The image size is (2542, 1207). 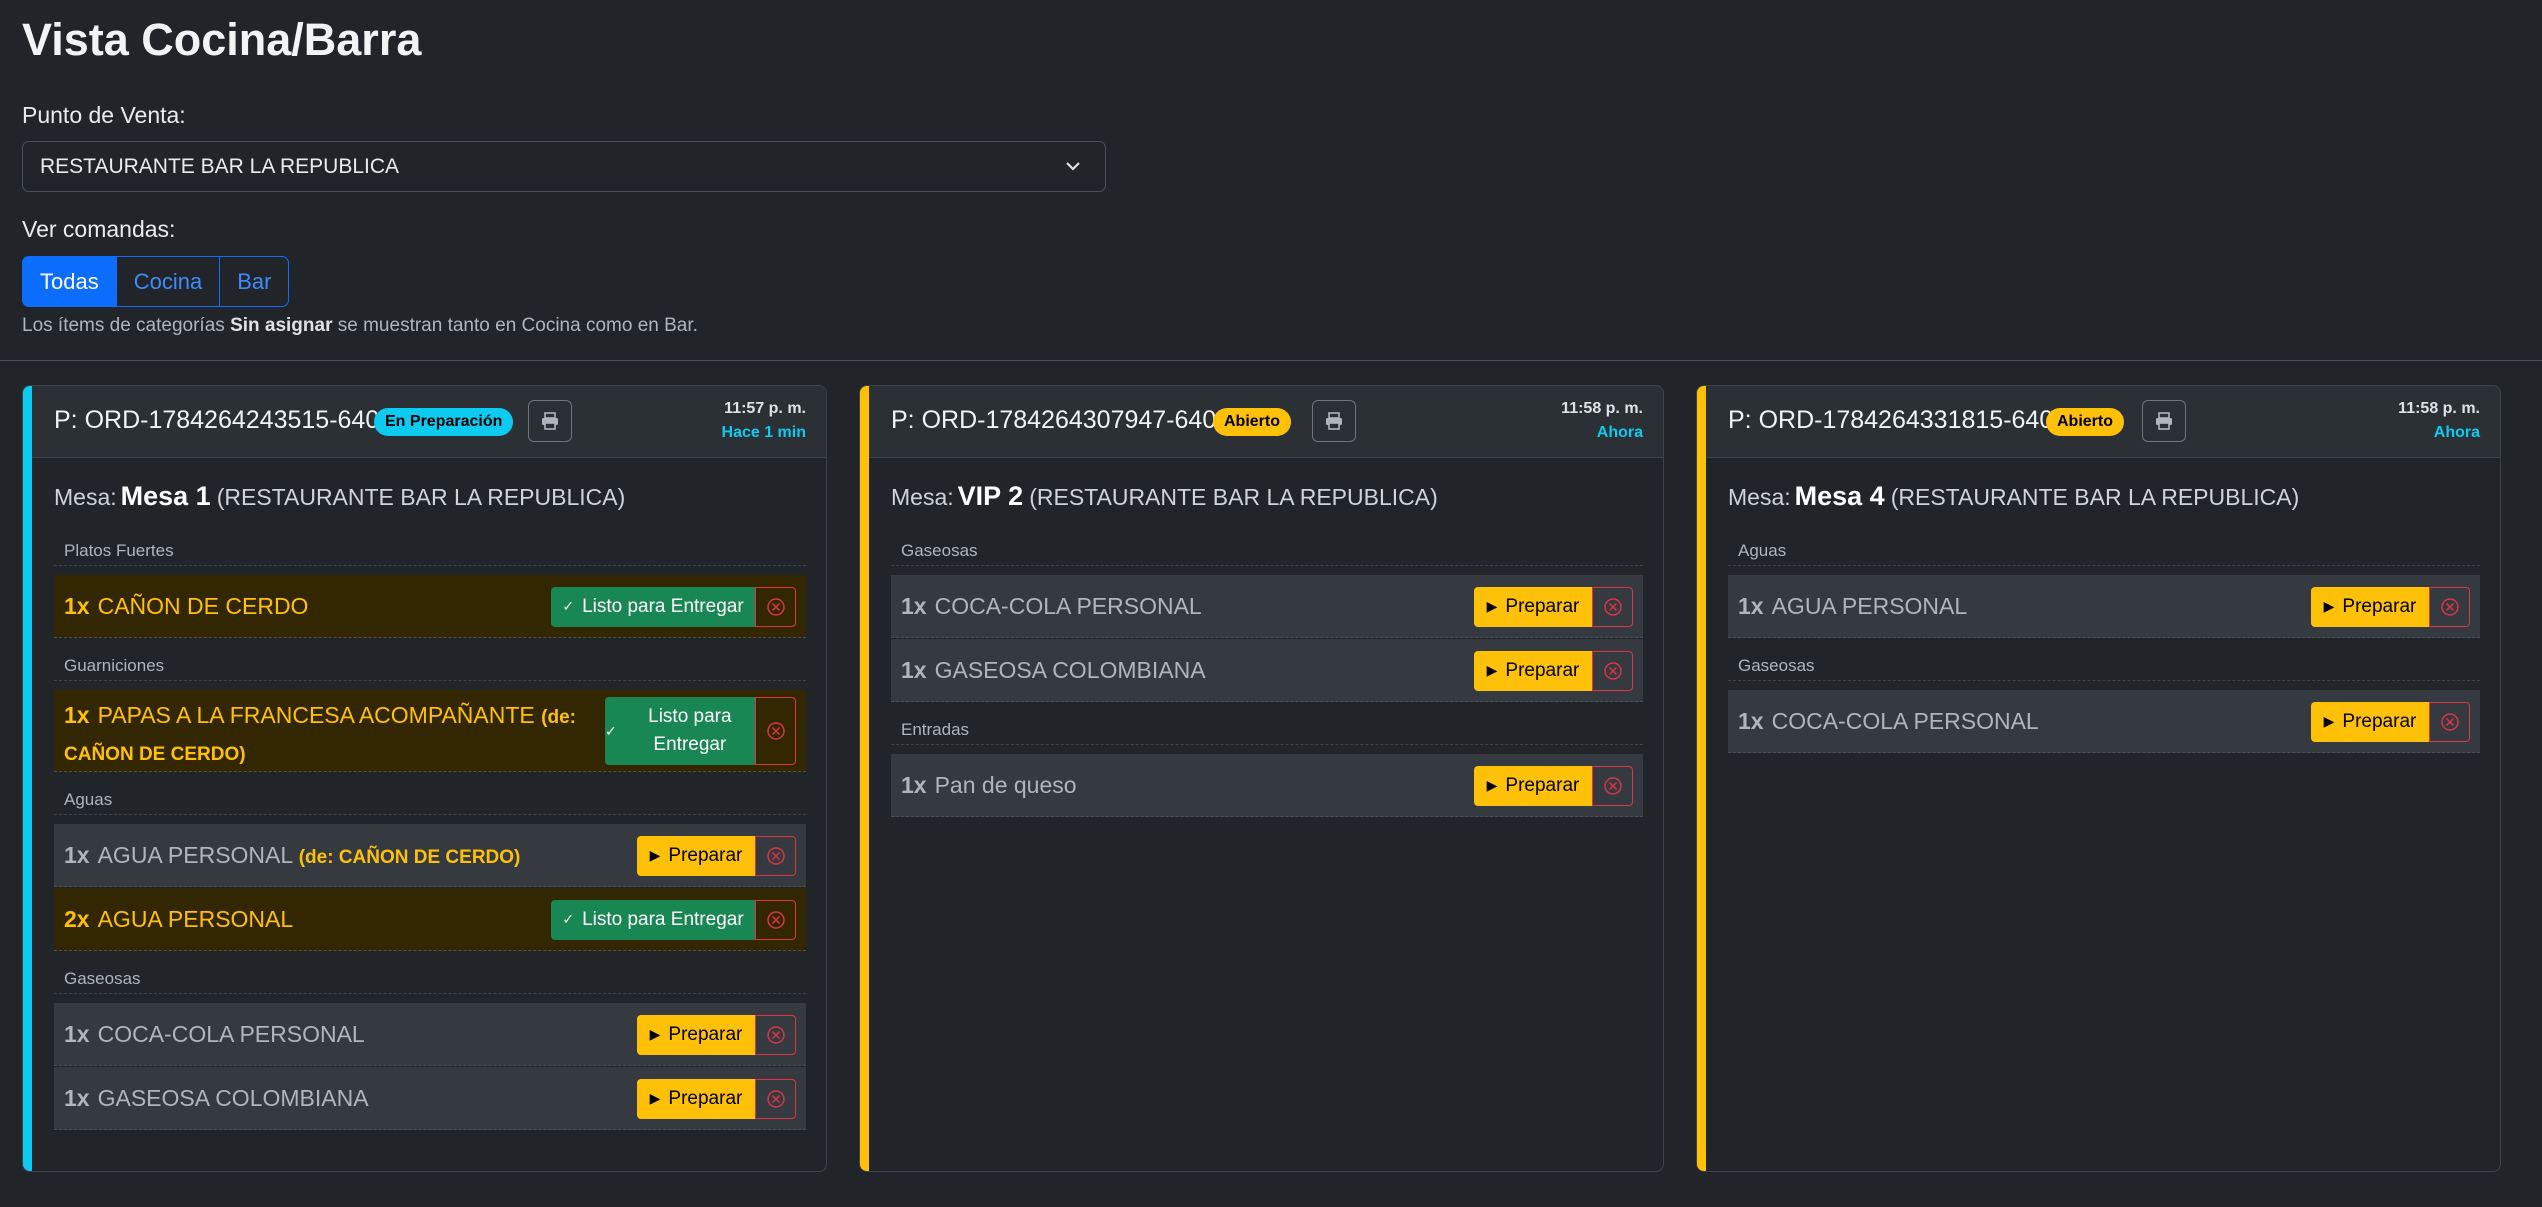 I want to click on order-item-row: 2x AGUA PERSONAL ✓ Listo para Entregar, so click(x=430, y=919).